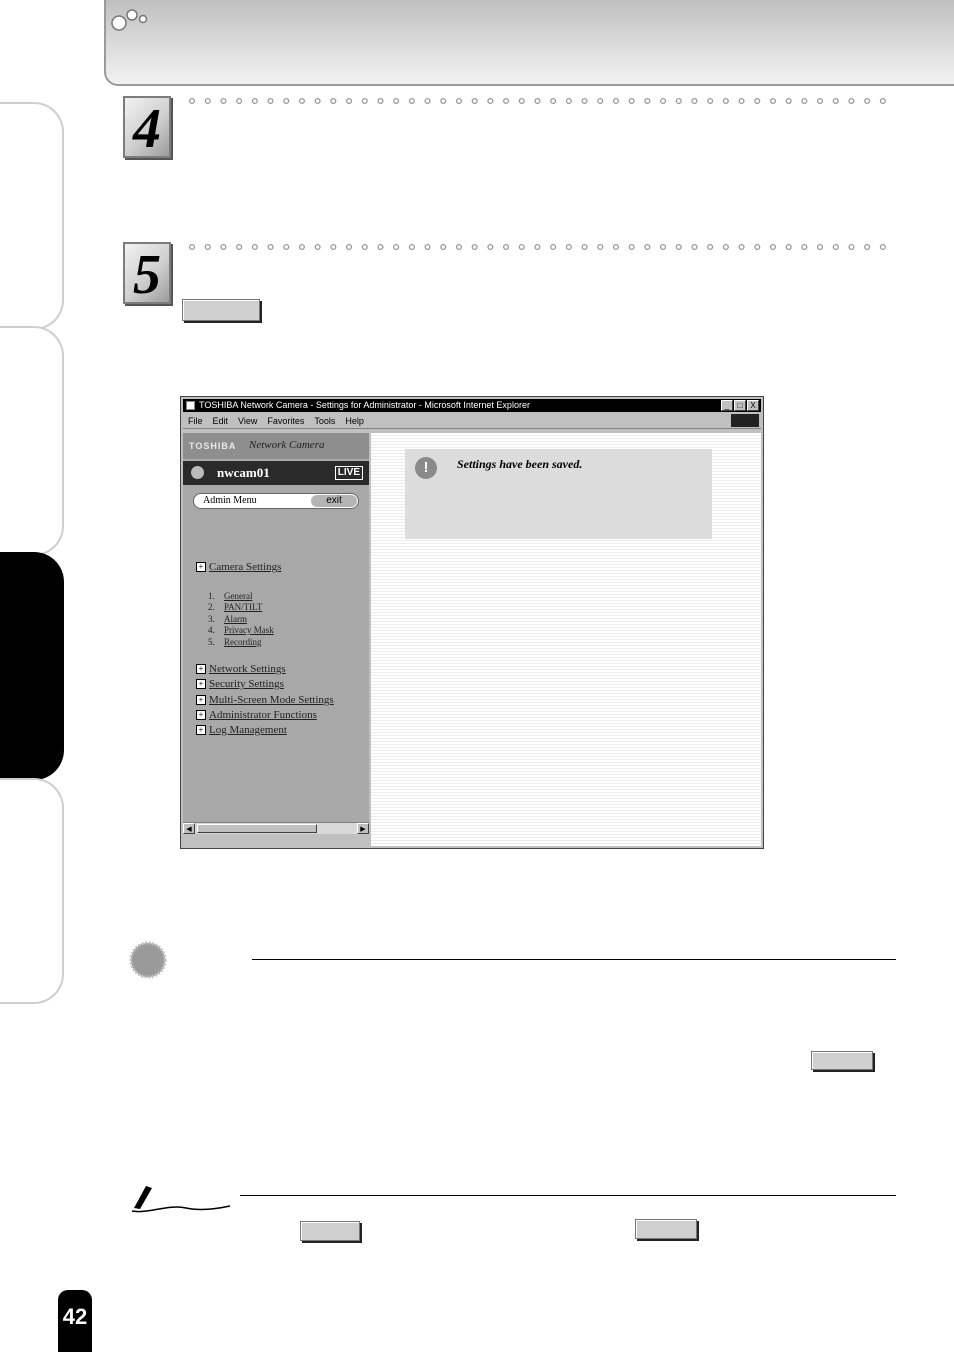 This screenshot has width=954, height=1352. I want to click on section-tab-active, so click(32, 666).